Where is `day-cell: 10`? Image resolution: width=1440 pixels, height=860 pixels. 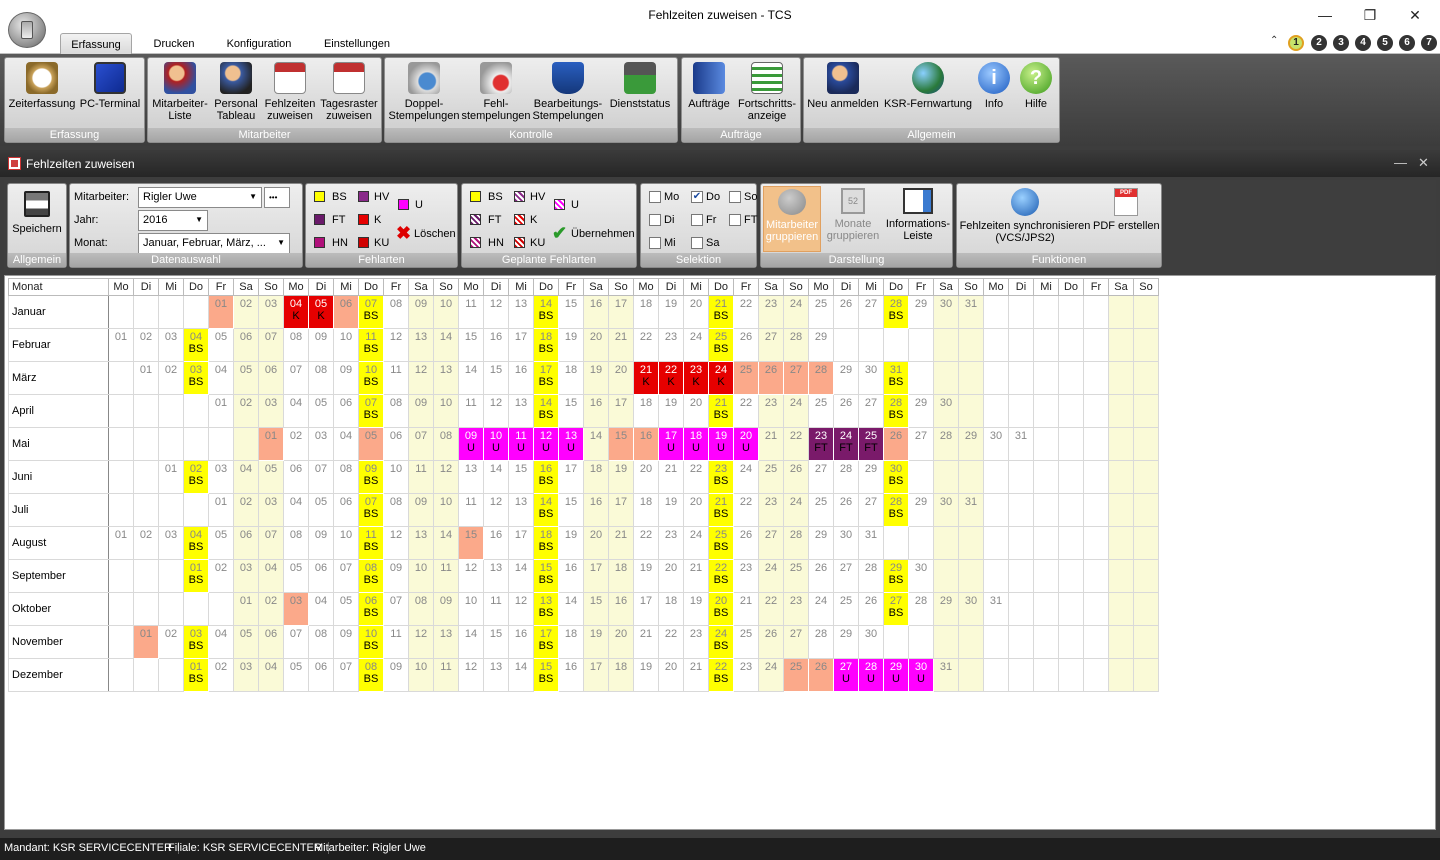 day-cell: 10 is located at coordinates (446, 510).